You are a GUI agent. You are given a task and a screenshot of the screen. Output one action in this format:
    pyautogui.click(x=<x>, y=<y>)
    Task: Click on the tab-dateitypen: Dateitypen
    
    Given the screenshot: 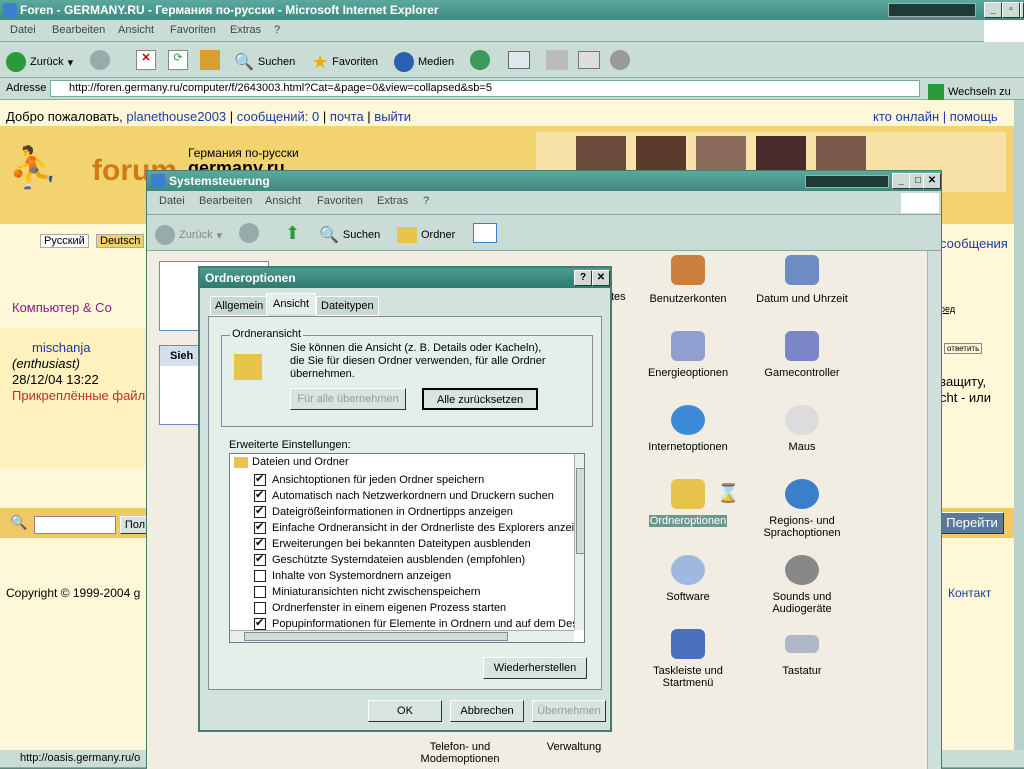 What is the action you would take?
    pyautogui.click(x=347, y=306)
    